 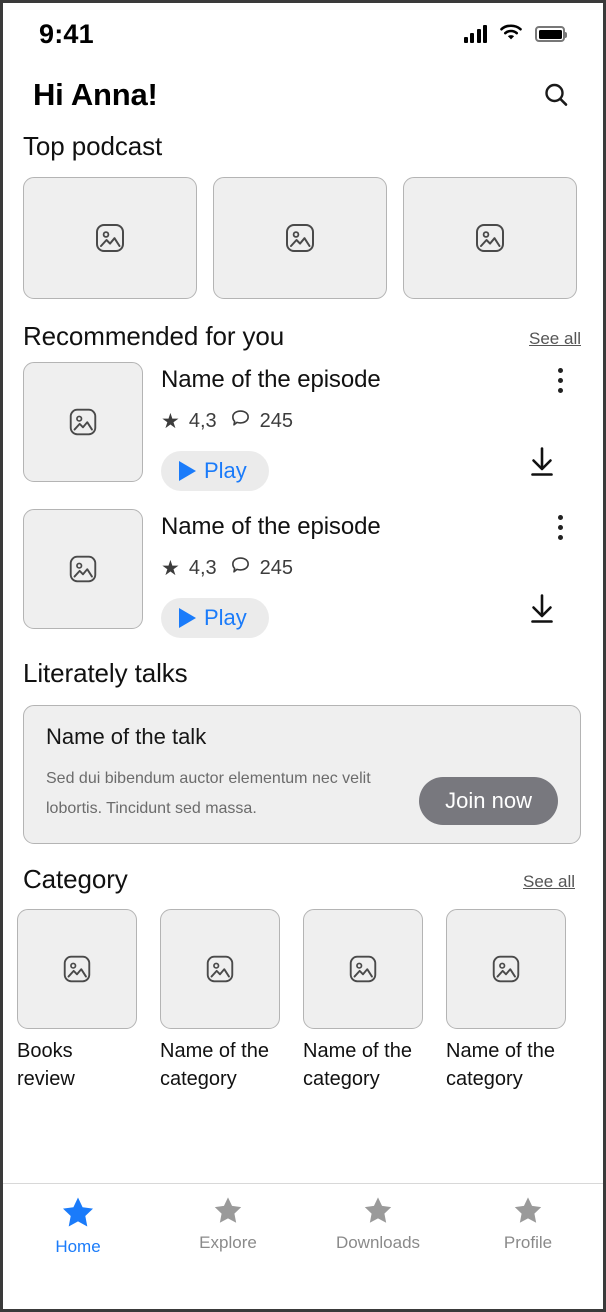 I want to click on cellular-signal-icon, so click(x=475, y=34).